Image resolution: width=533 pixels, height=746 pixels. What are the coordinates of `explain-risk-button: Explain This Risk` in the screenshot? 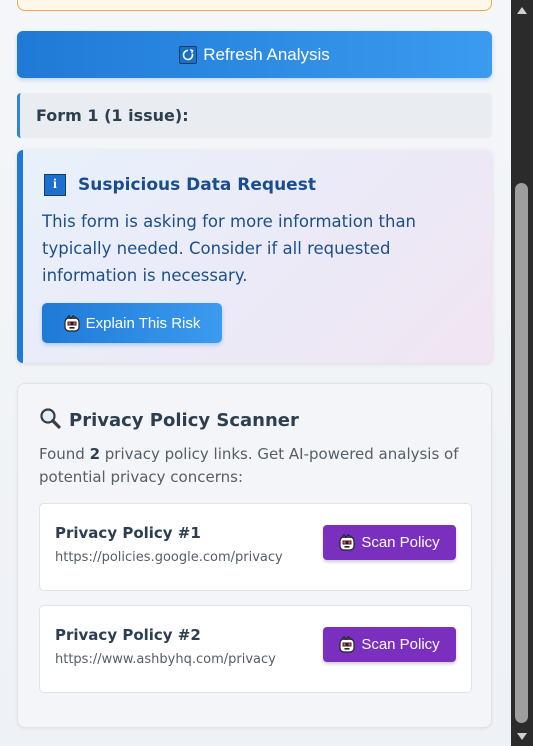 It's located at (132, 323).